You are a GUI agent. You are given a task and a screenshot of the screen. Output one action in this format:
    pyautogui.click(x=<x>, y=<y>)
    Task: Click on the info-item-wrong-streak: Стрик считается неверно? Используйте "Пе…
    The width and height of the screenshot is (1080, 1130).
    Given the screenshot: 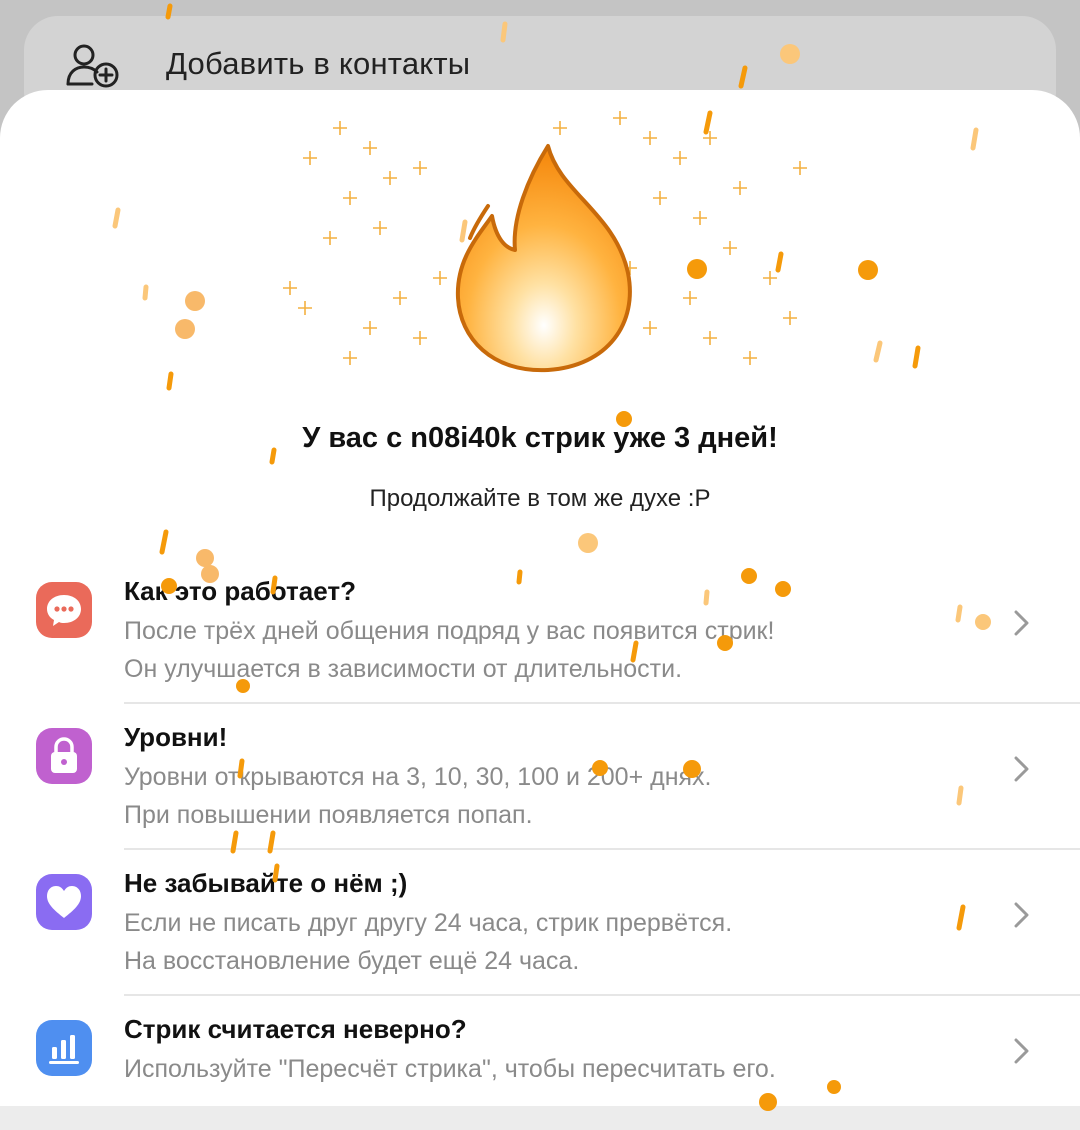 What is the action you would take?
    pyautogui.click(x=540, y=1052)
    